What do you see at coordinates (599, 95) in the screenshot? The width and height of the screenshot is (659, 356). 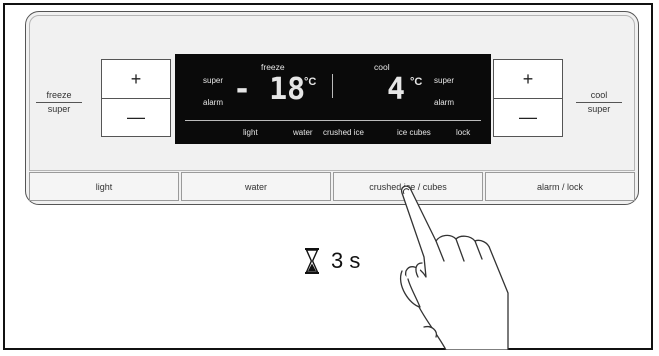 I see `cool-super-label-top: cool` at bounding box center [599, 95].